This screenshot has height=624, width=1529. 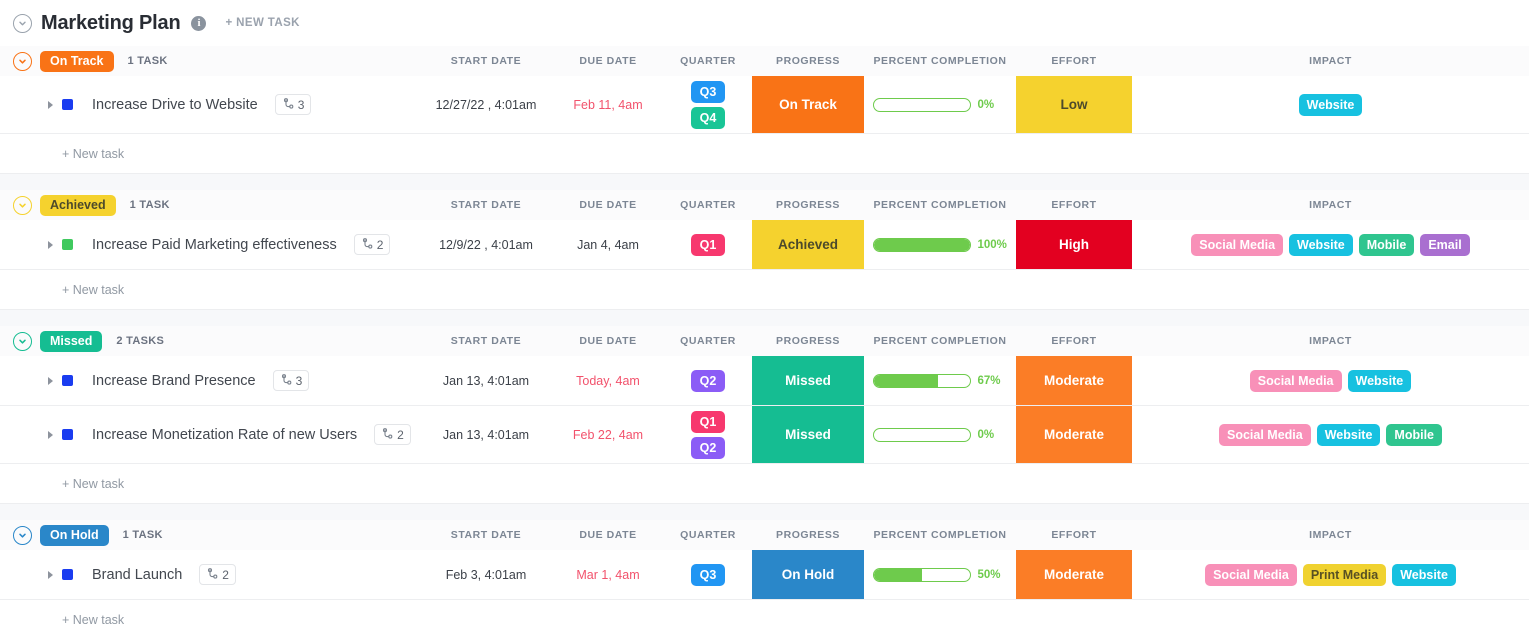 What do you see at coordinates (262, 23) in the screenshot?
I see `new-task-button: + NEW TASK` at bounding box center [262, 23].